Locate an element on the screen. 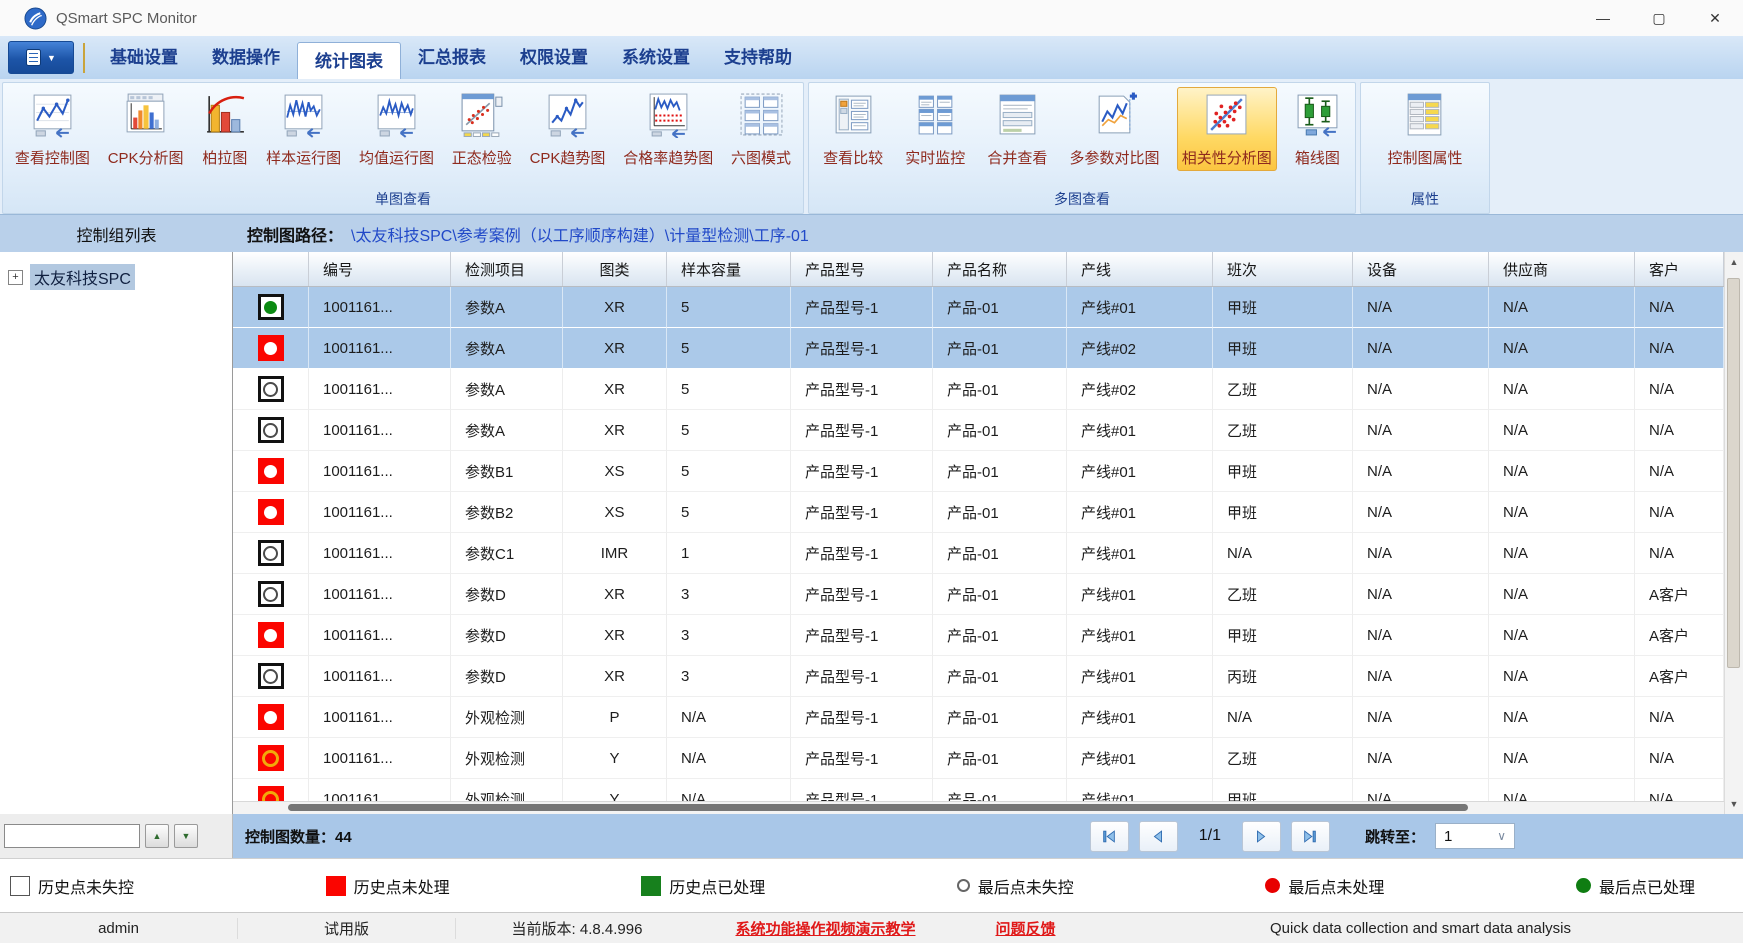 This screenshot has width=1743, height=943. table-header-cell: 编号 is located at coordinates (380, 269).